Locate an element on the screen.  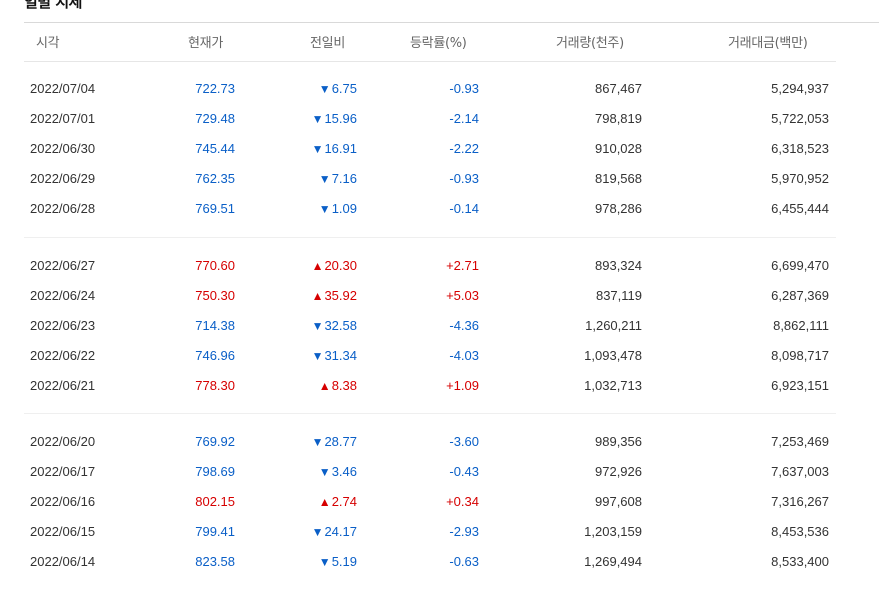
price-cell: 722.73 is located at coordinates (215, 88).